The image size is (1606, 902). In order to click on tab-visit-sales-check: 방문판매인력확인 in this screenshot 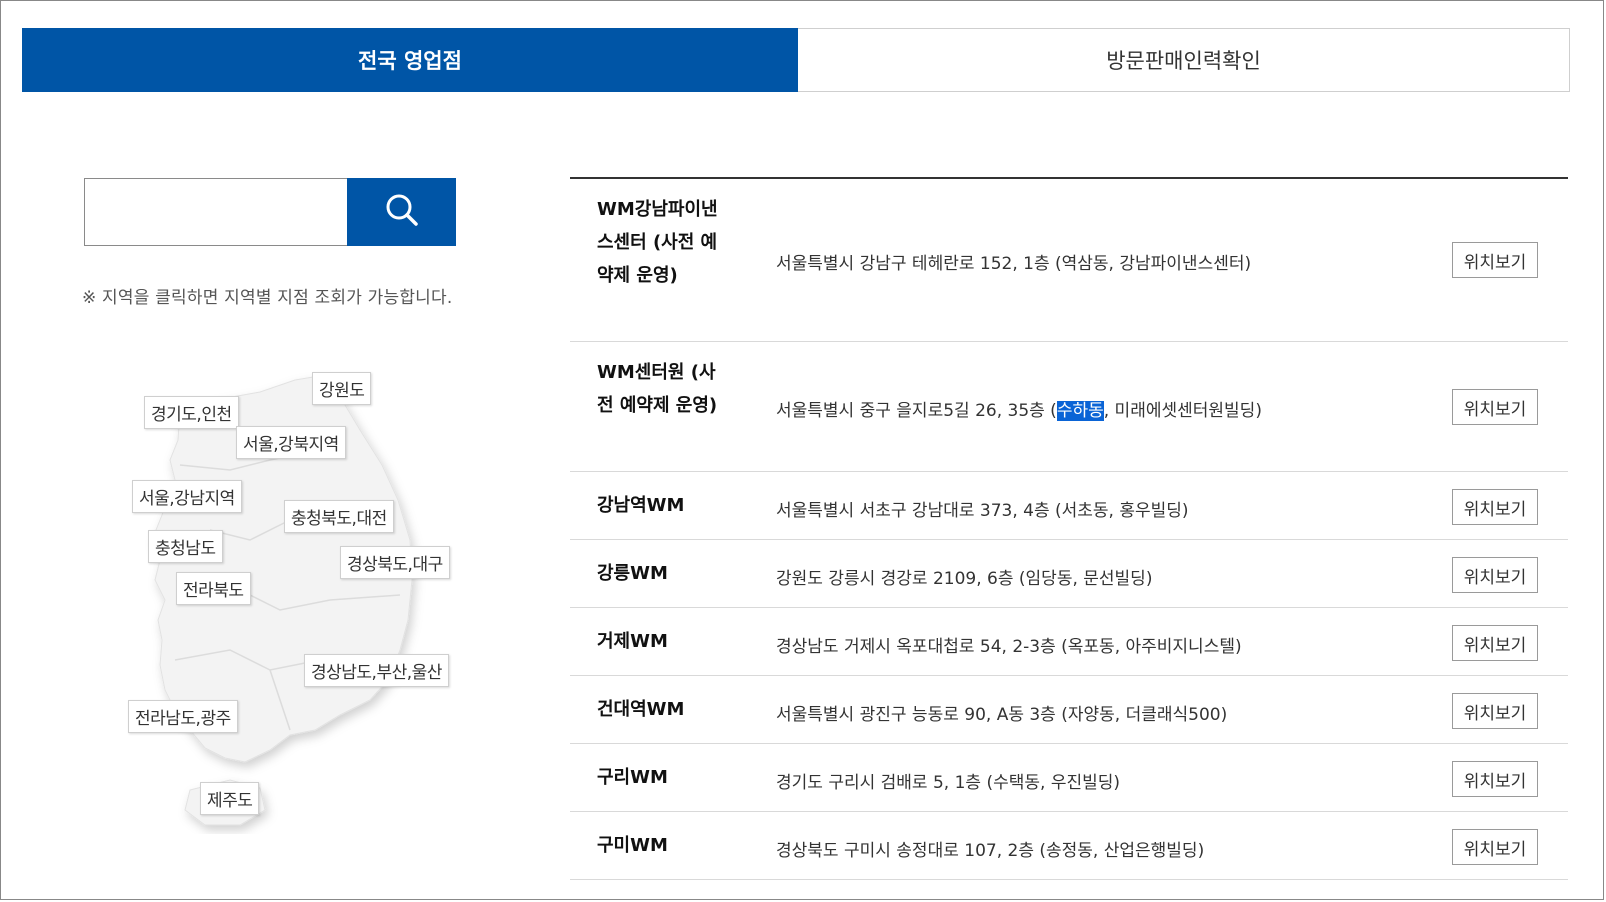, I will do `click(1184, 60)`.